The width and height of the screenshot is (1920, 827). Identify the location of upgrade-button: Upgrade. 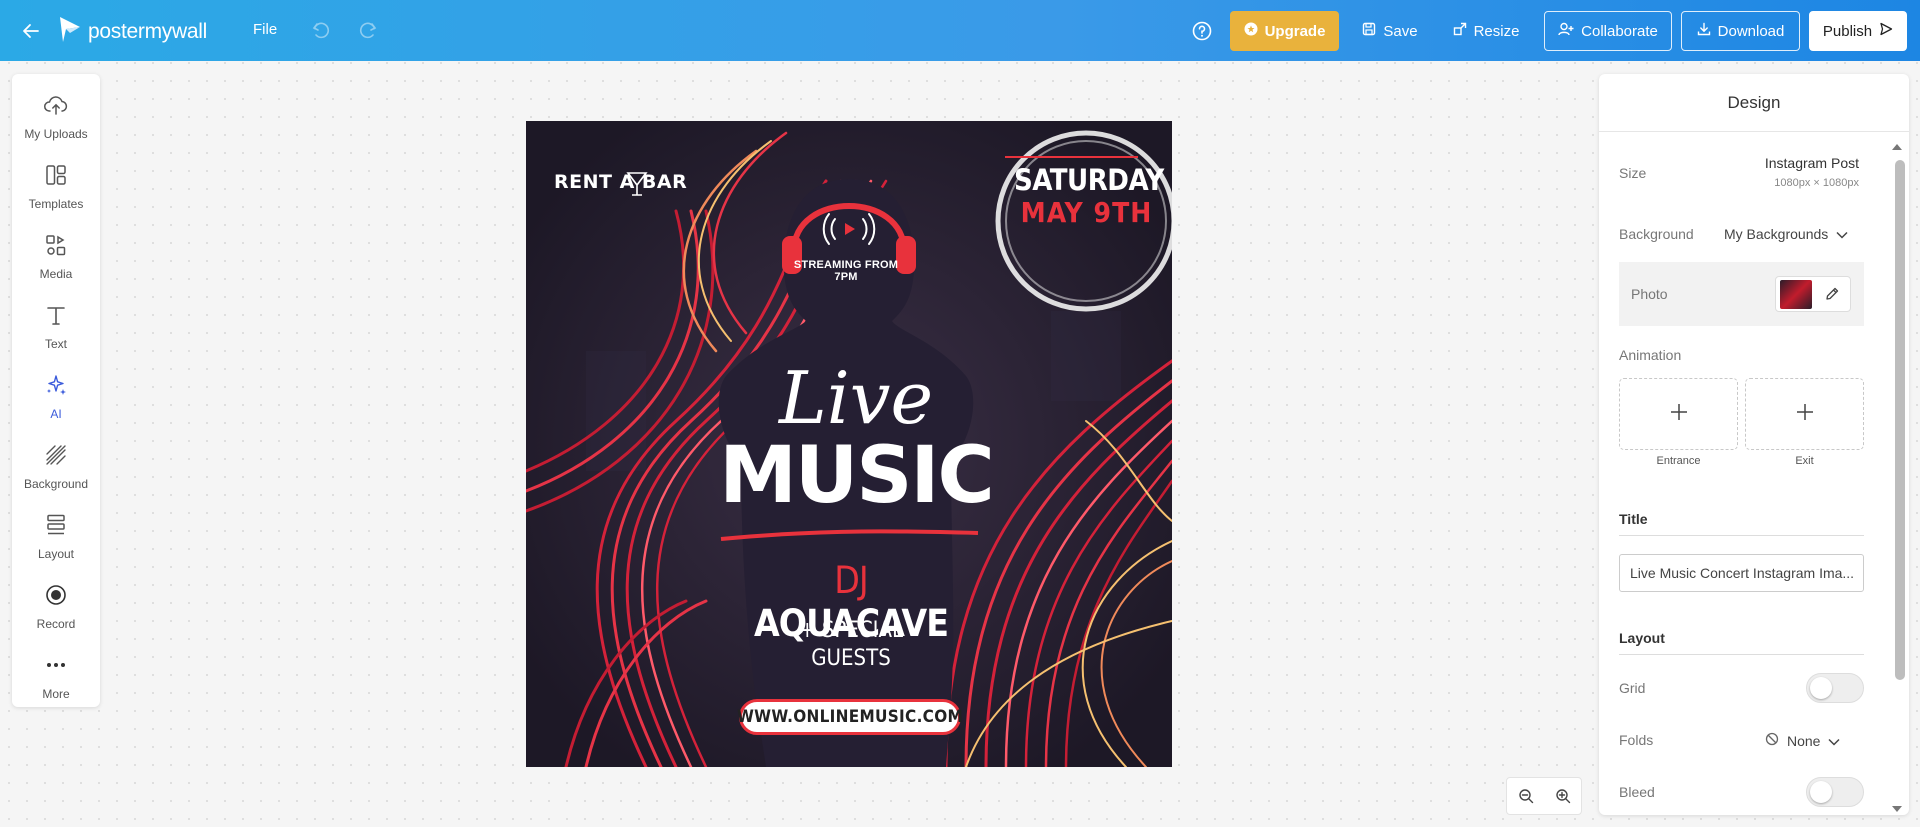
(1284, 31).